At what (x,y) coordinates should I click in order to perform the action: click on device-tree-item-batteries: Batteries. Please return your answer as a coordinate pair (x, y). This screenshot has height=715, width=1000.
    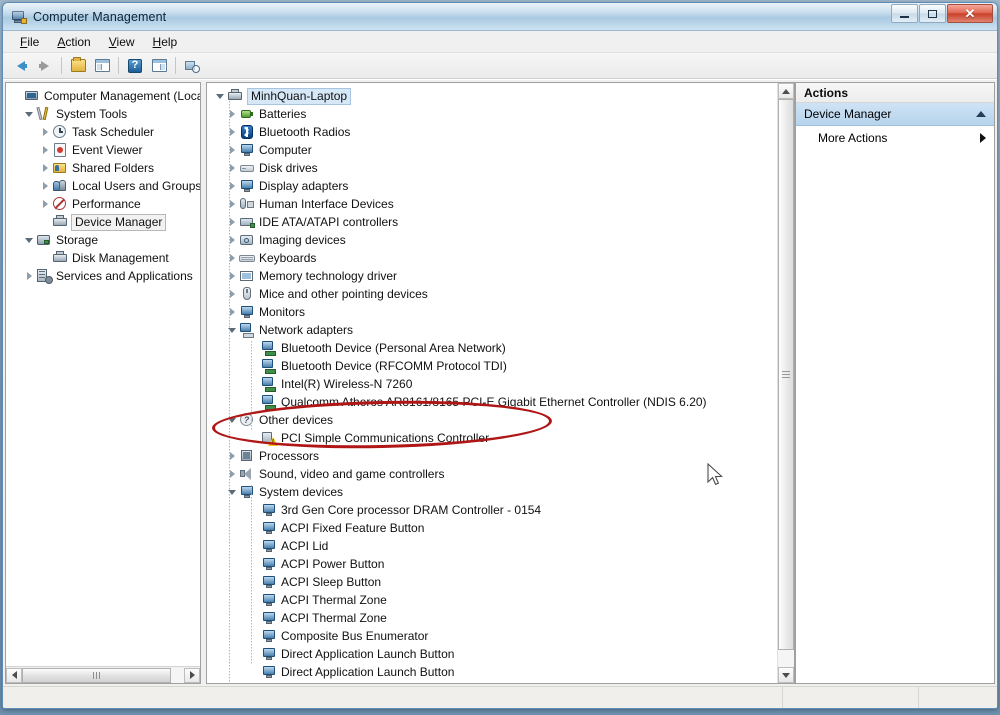
    Looking at the image, I should click on (494, 114).